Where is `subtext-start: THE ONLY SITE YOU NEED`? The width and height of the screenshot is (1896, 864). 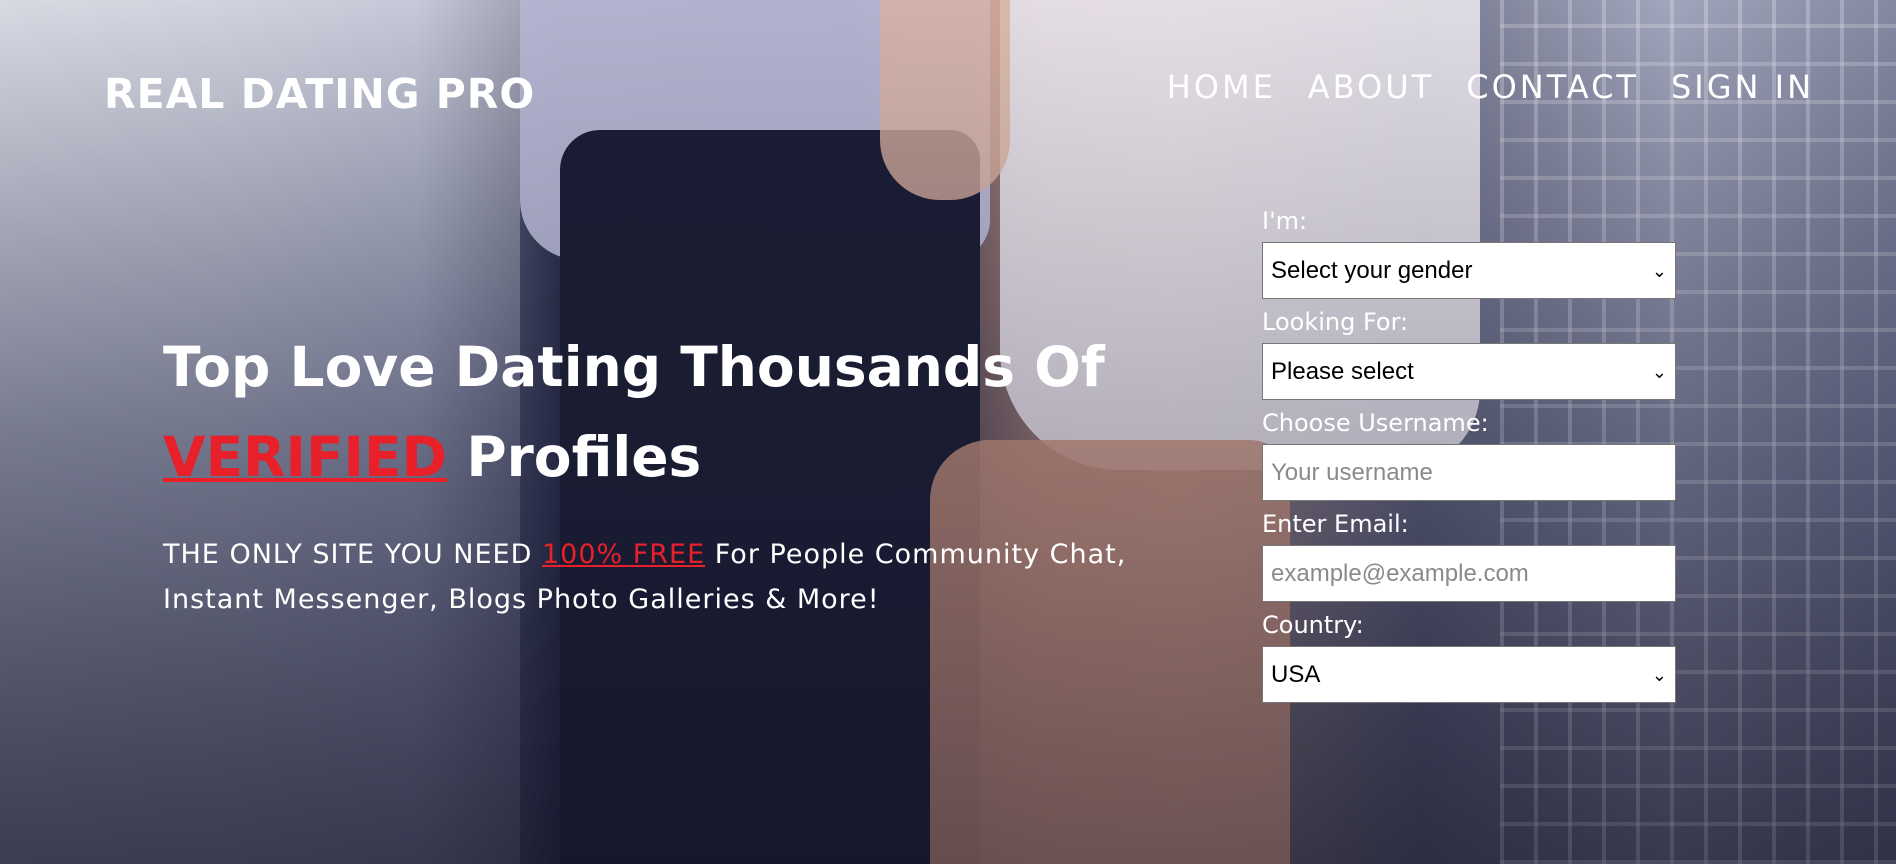
subtext-start: THE ONLY SITE YOU NEED is located at coordinates (352, 554).